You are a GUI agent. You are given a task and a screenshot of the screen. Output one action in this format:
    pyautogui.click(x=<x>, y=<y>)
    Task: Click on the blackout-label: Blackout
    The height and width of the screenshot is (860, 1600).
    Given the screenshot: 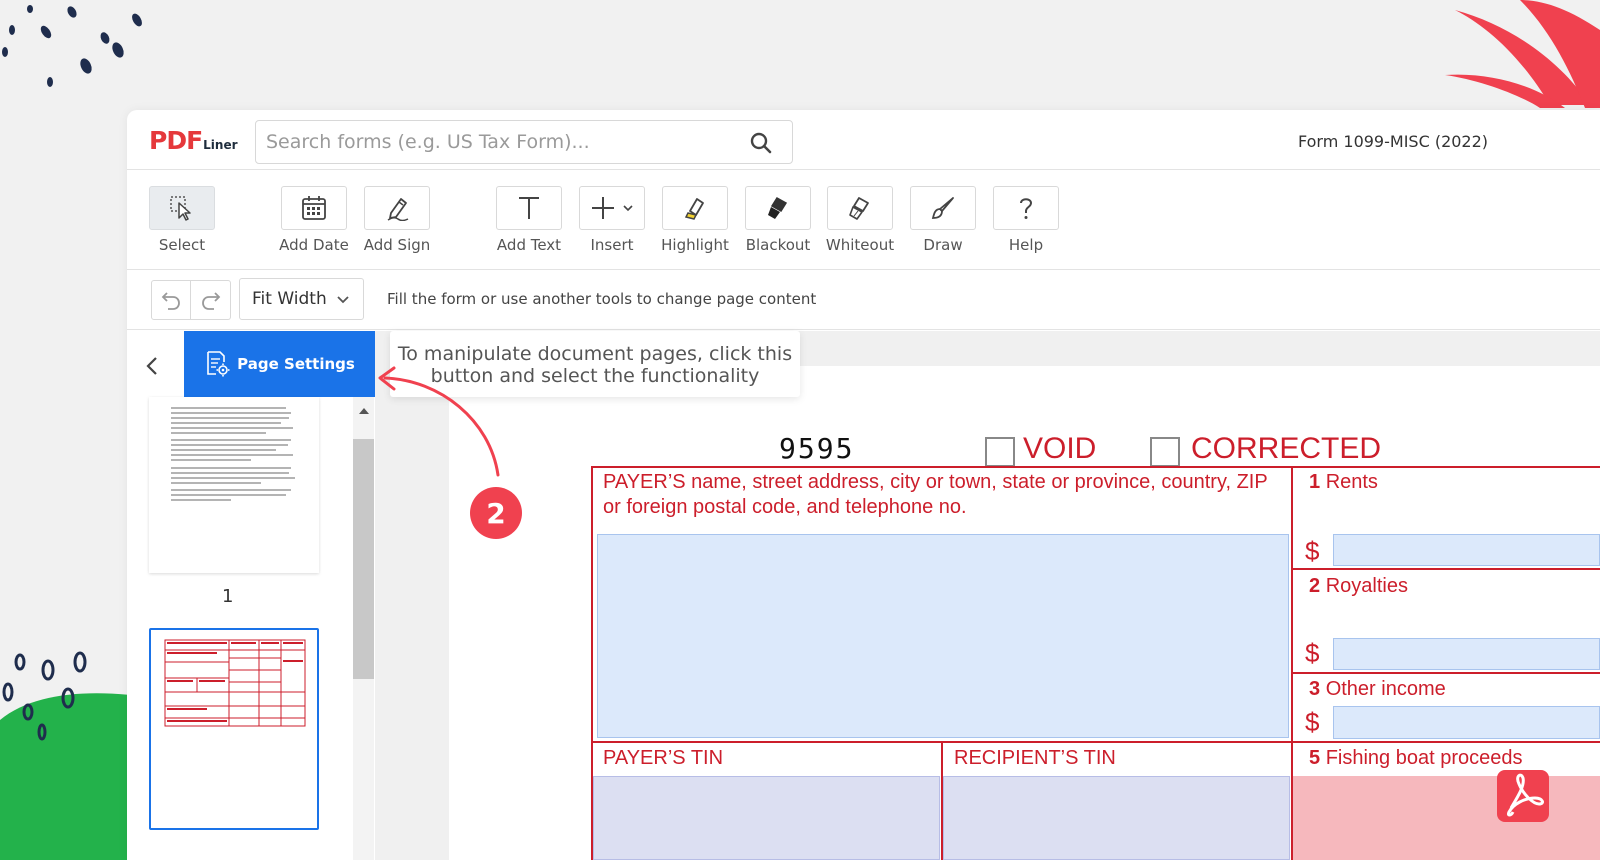 What is the action you would take?
    pyautogui.click(x=778, y=245)
    